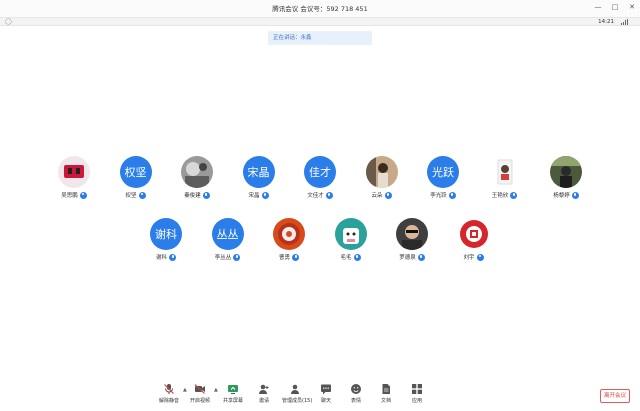 This screenshot has height=411, width=640. I want to click on participant-name: 权坚, so click(131, 196).